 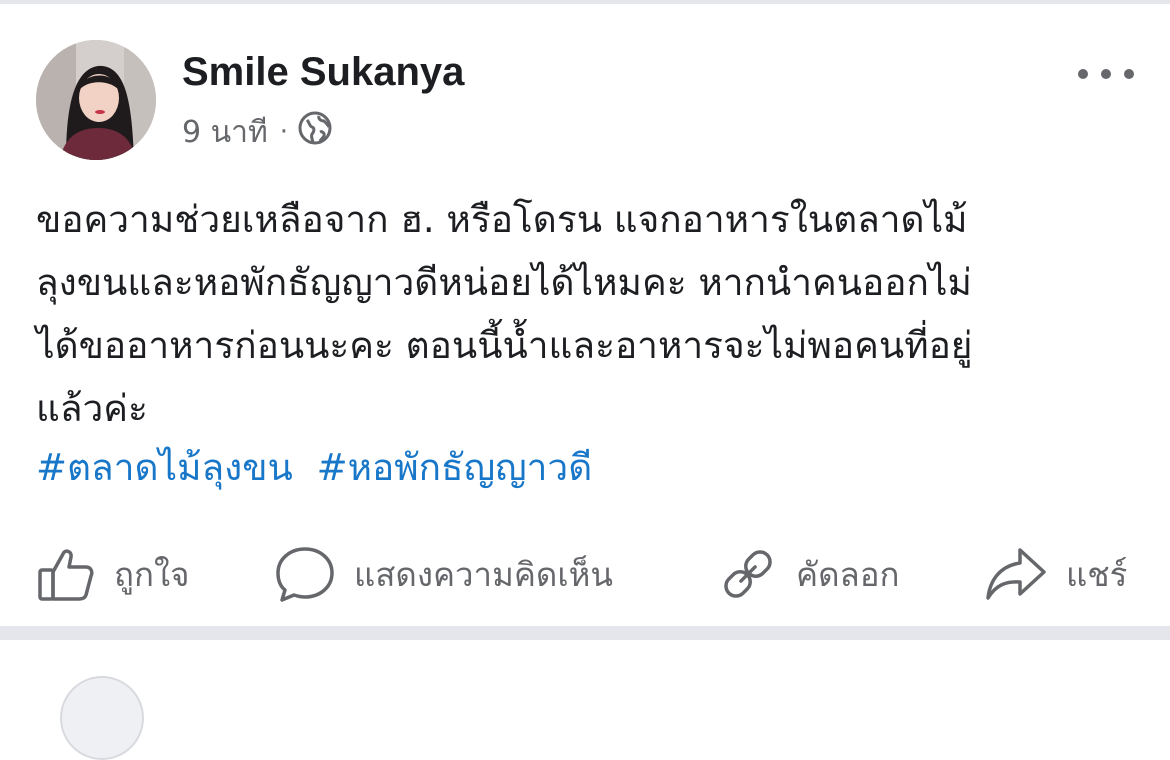 What do you see at coordinates (1016, 574) in the screenshot?
I see `share-arrow-icon` at bounding box center [1016, 574].